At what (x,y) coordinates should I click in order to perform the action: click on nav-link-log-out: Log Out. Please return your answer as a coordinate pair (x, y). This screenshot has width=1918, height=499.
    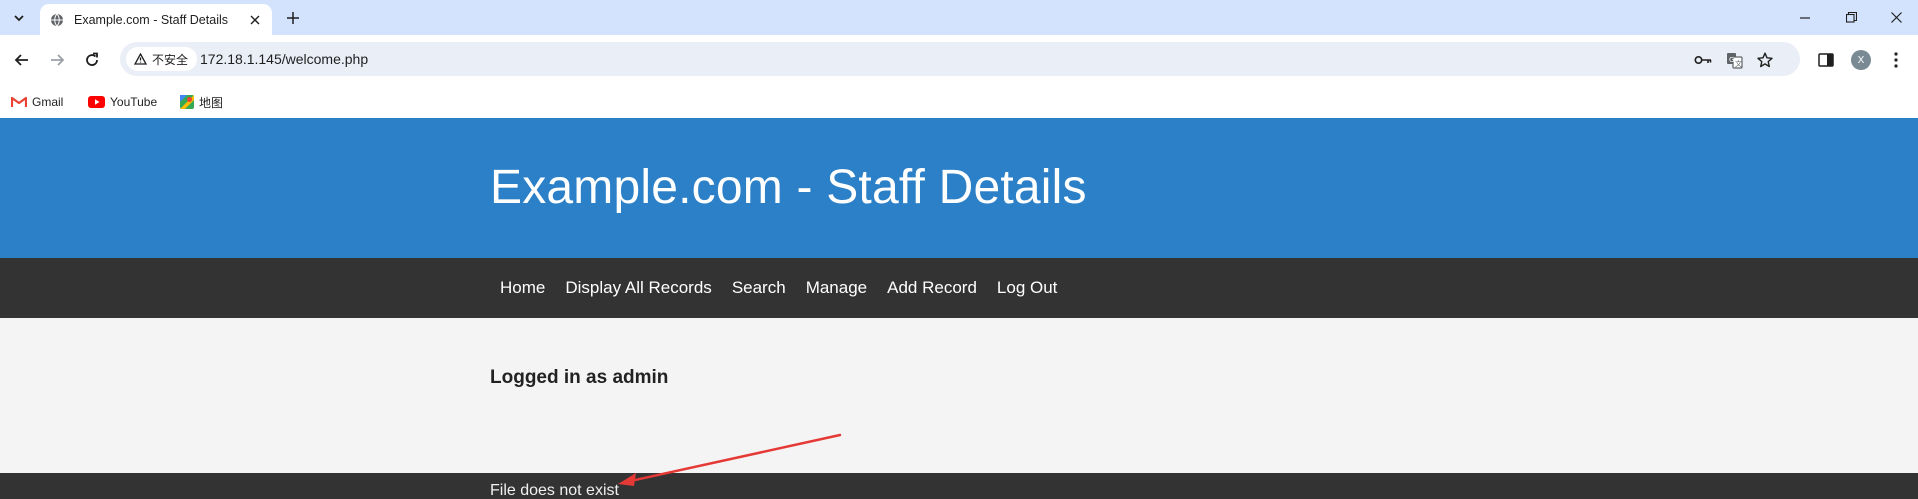
    Looking at the image, I should click on (1027, 288).